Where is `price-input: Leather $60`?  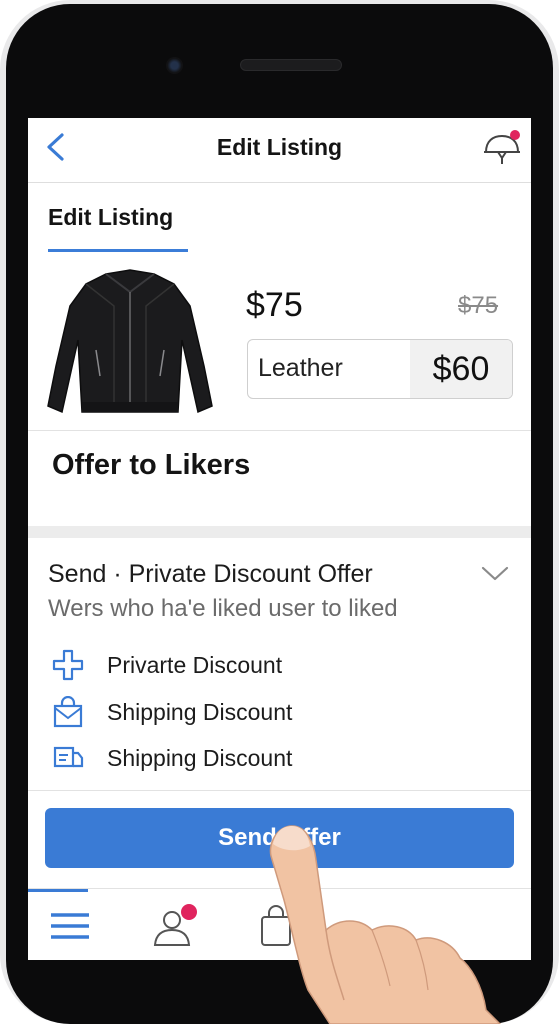
price-input: Leather $60 is located at coordinates (380, 369).